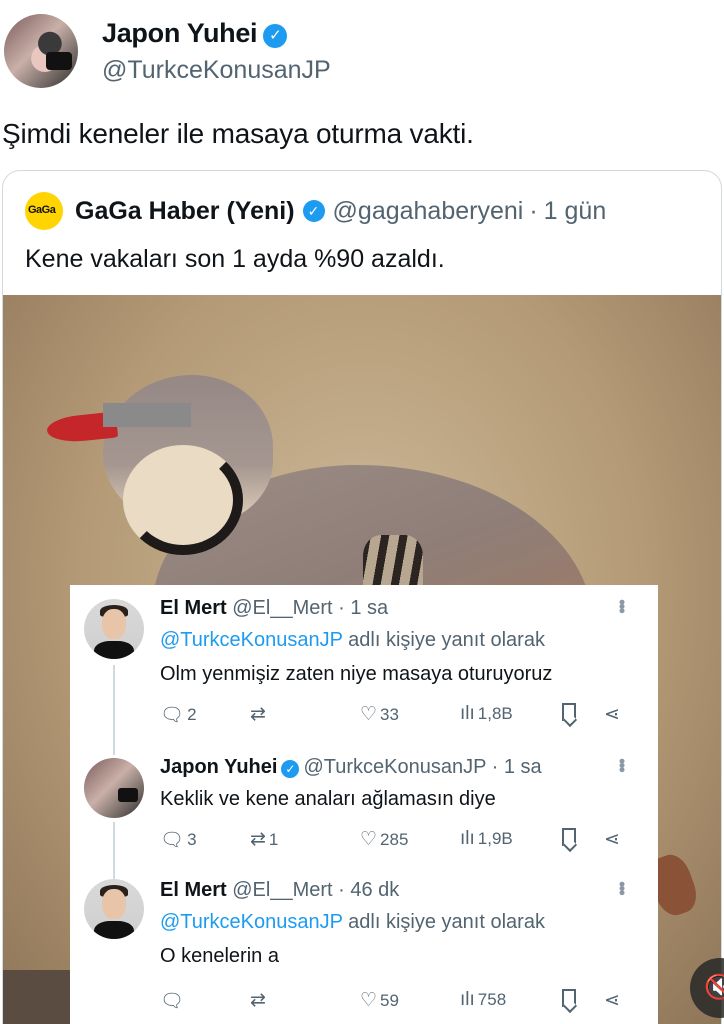 The image size is (724, 1024). I want to click on author-name: Japon Yuhei, so click(180, 33).